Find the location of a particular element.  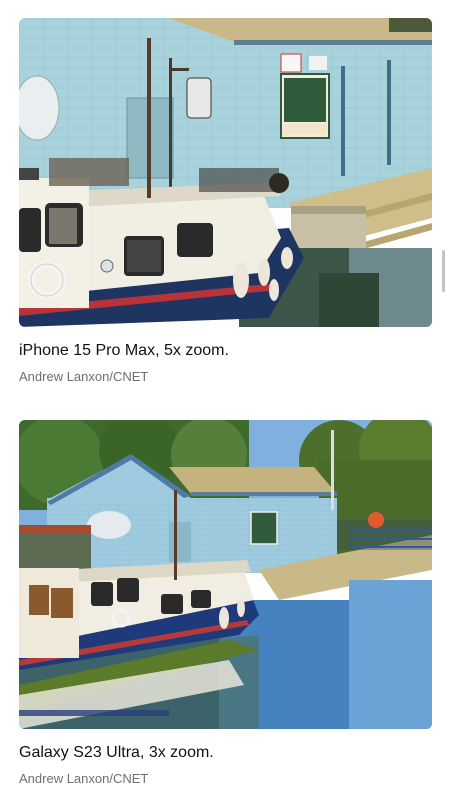

figure-caption: iPhone 15 Pro Max, 5x zoom. is located at coordinates (124, 350).